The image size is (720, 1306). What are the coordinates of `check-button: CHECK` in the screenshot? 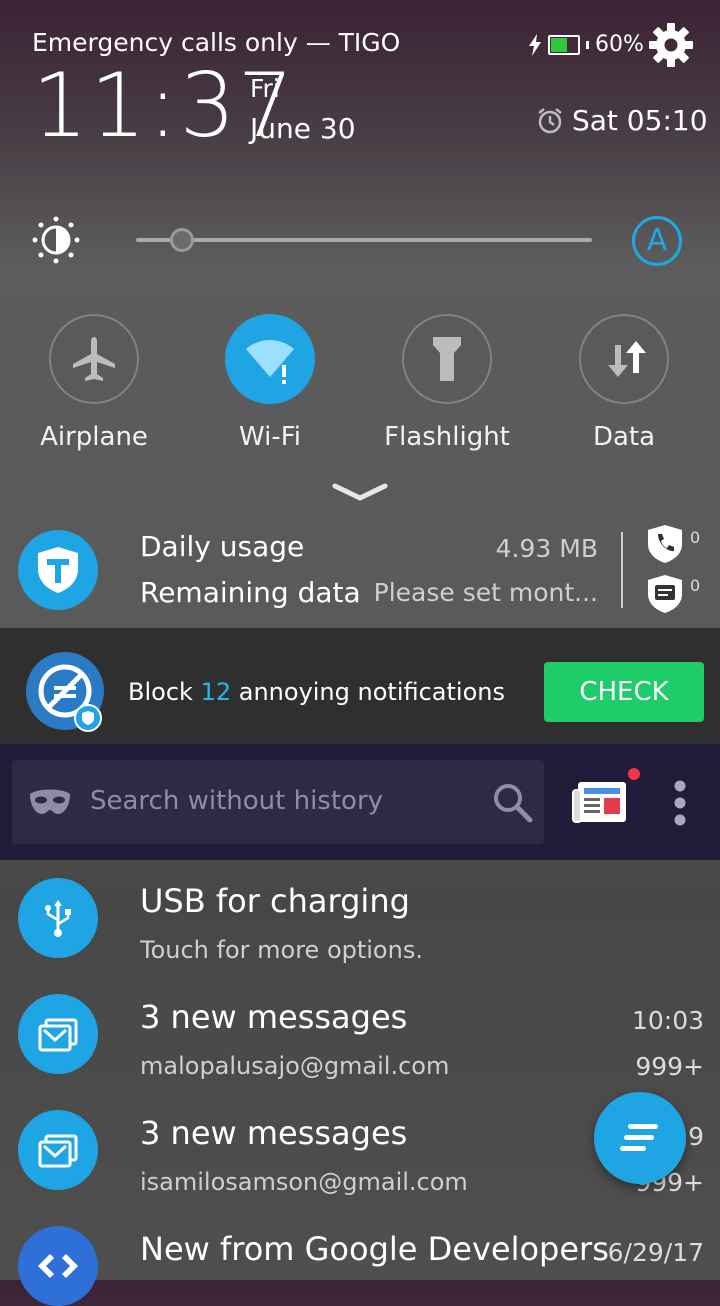 It's located at (624, 692).